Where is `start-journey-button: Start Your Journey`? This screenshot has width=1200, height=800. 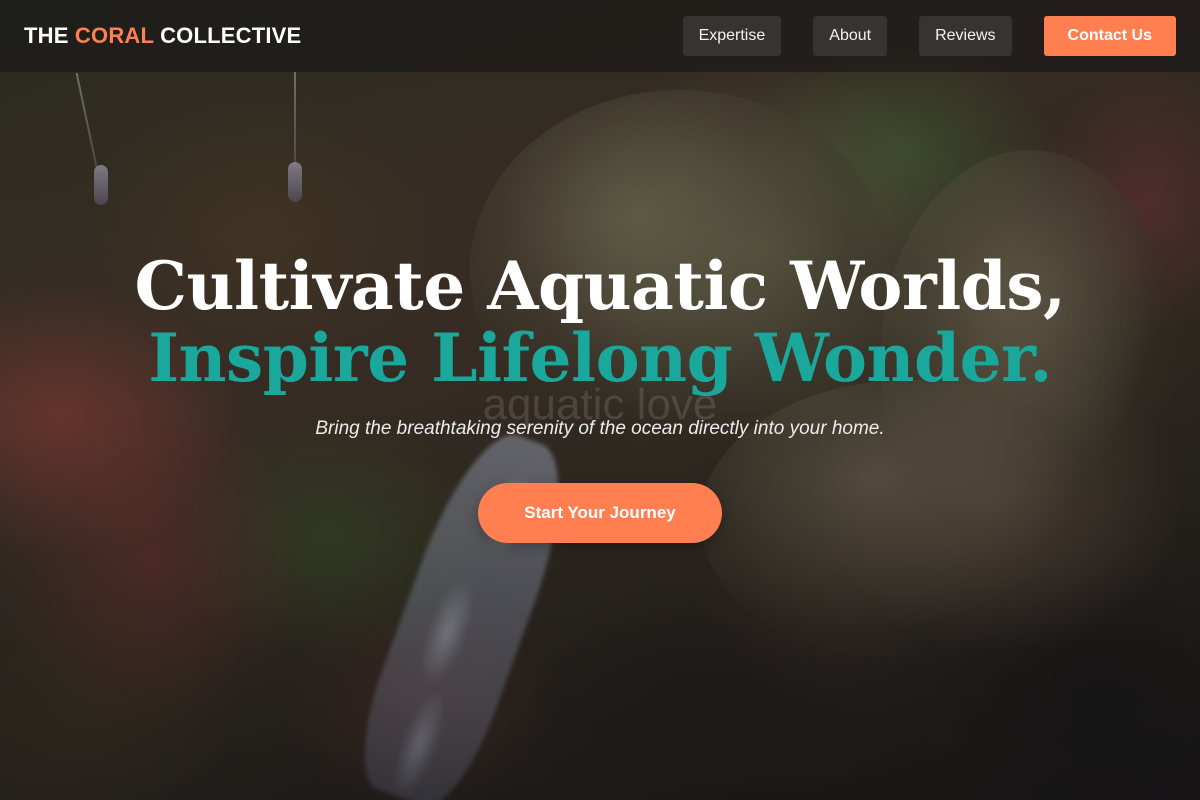
start-journey-button: Start Your Journey is located at coordinates (600, 513).